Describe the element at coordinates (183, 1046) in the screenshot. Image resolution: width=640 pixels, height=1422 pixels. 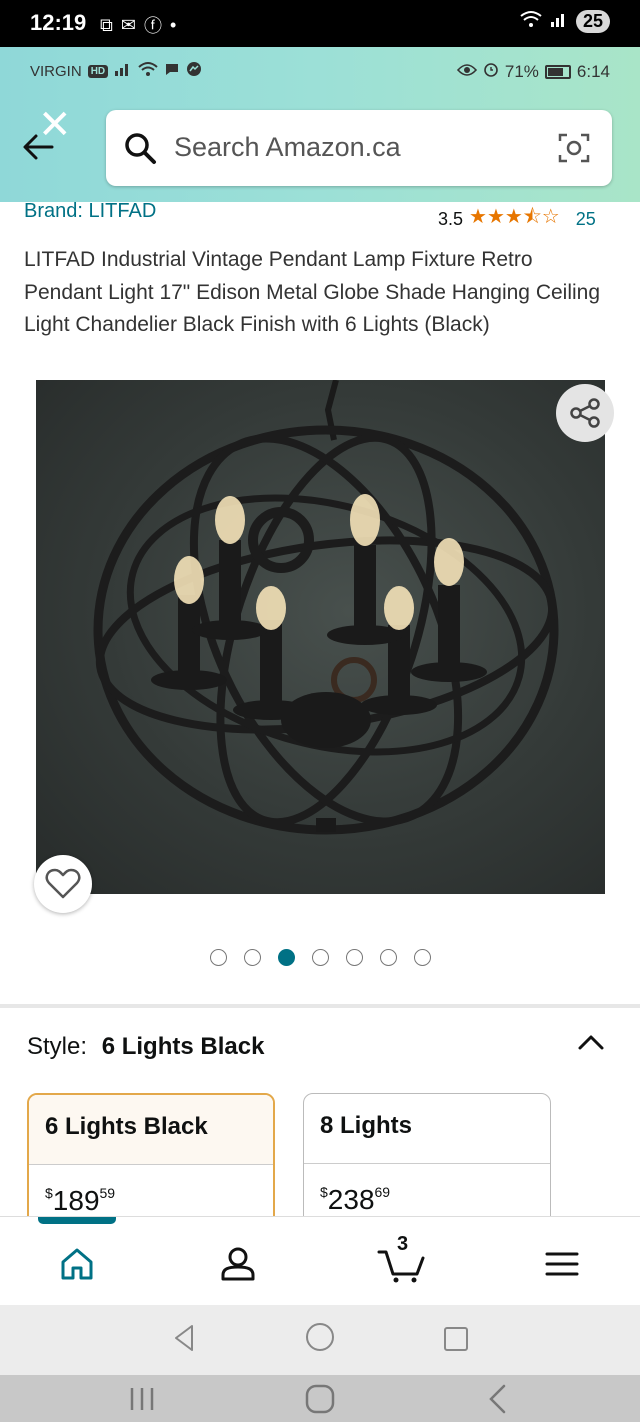
I see `style-selected-value: 6 Lights Black` at that location.